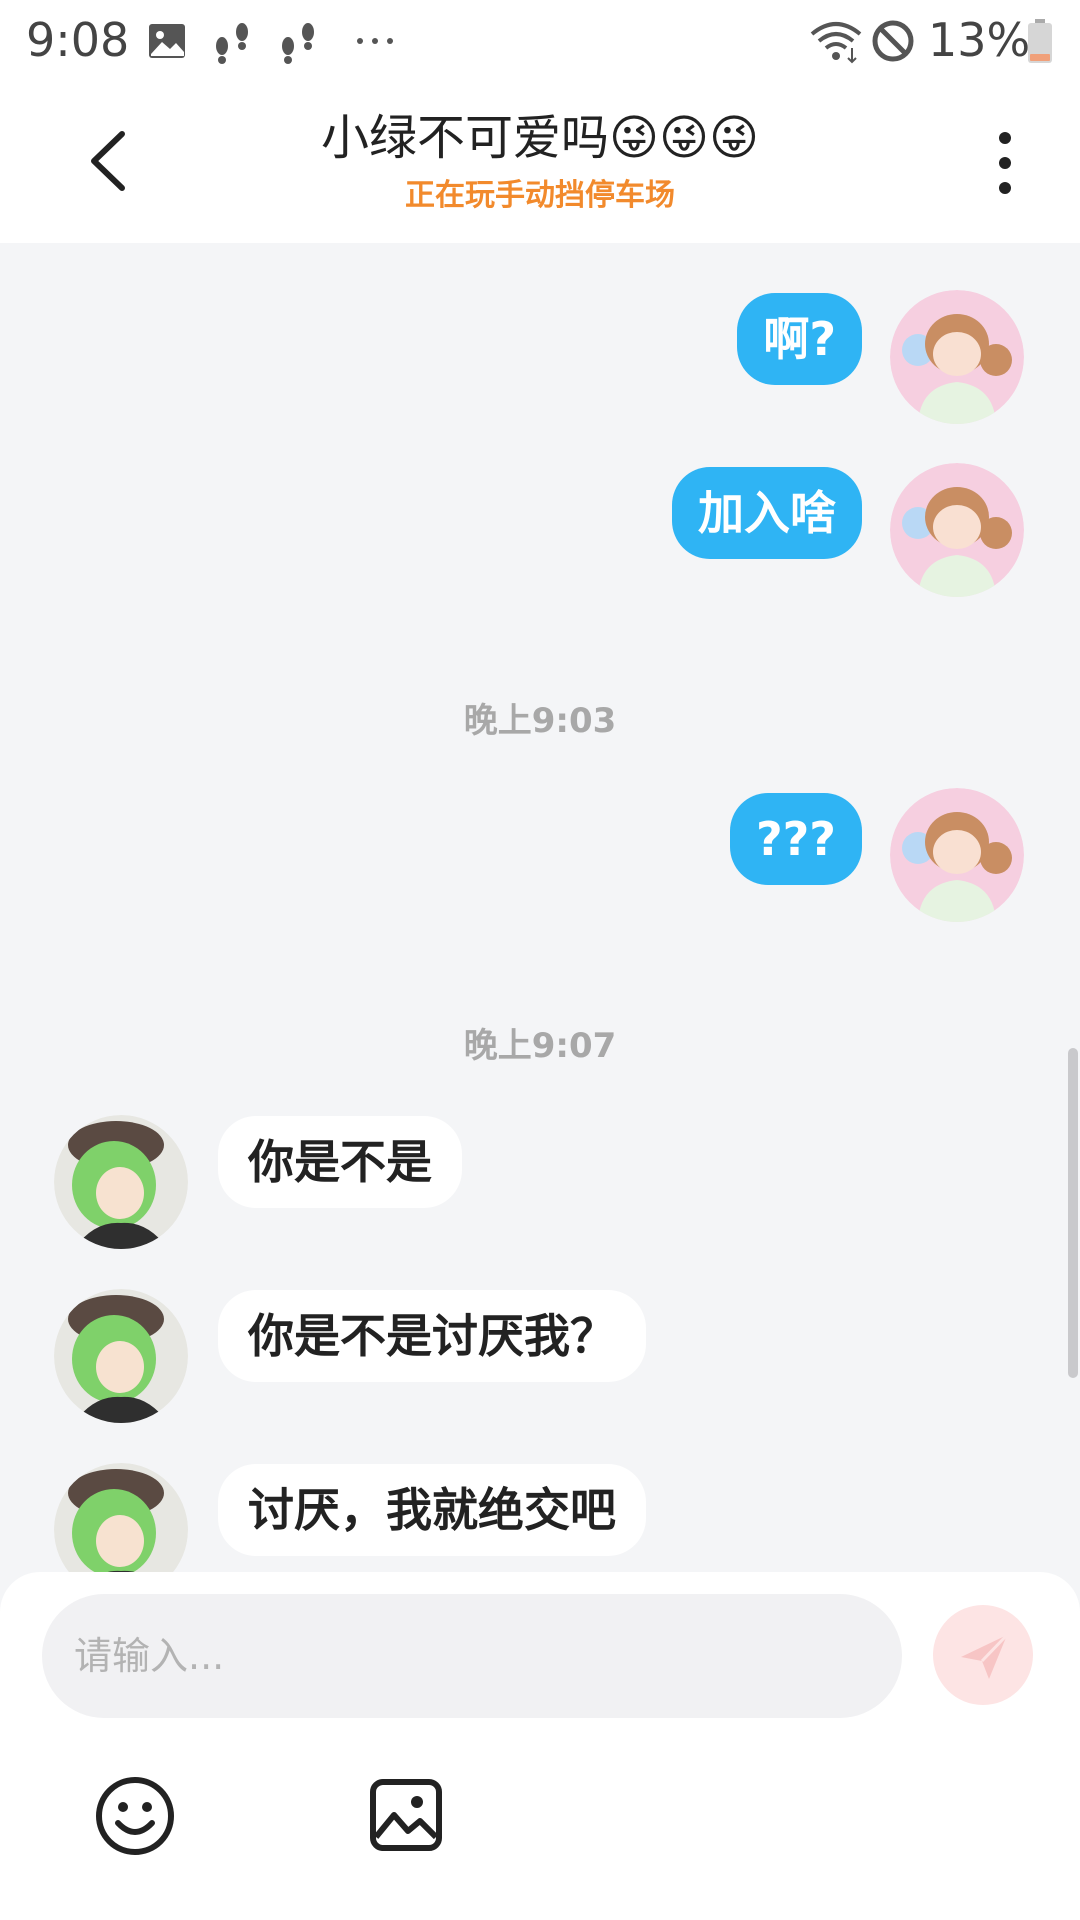 The image size is (1080, 1920). What do you see at coordinates (432, 1336) in the screenshot?
I see `incoming-message: 你是不是讨厌我？` at bounding box center [432, 1336].